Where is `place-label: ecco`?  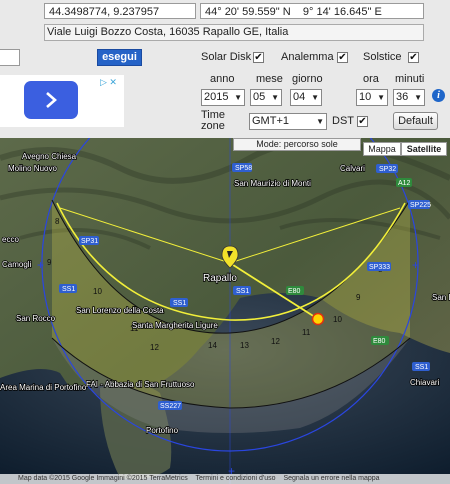
place-label: ecco is located at coordinates (10, 239).